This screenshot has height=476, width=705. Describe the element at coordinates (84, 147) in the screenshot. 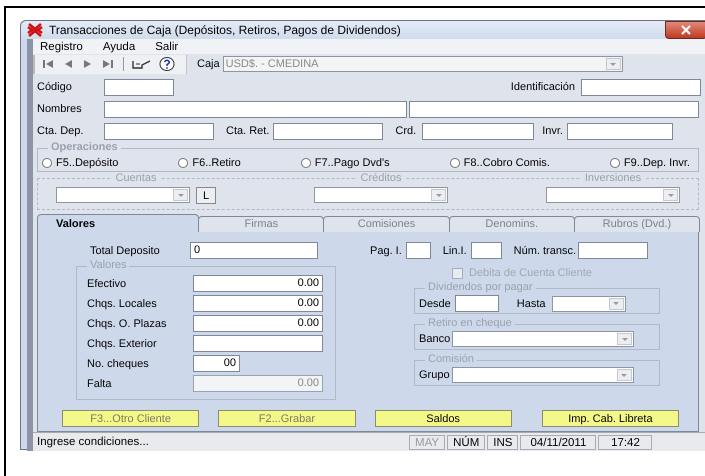

I see `group-title: Operaciones` at that location.